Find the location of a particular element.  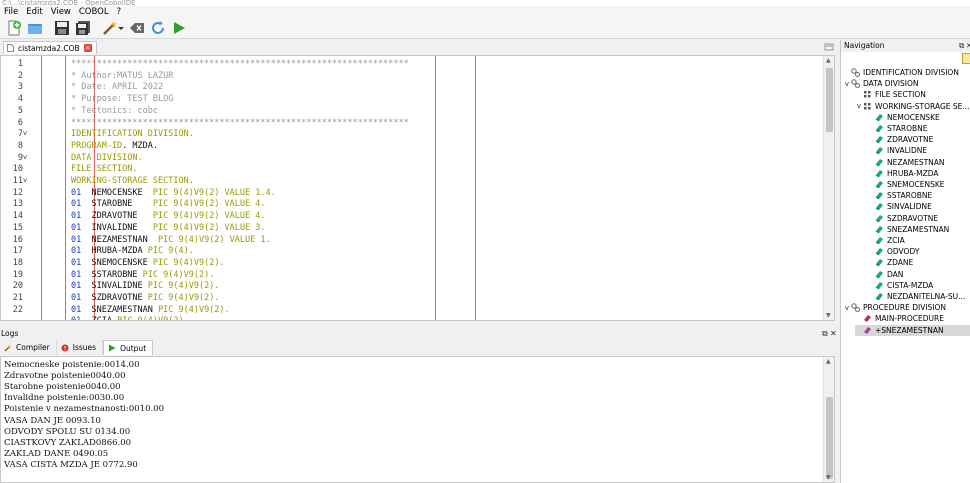

nav-tree-item: IDENTIFICATION DIVISION is located at coordinates (901, 72).